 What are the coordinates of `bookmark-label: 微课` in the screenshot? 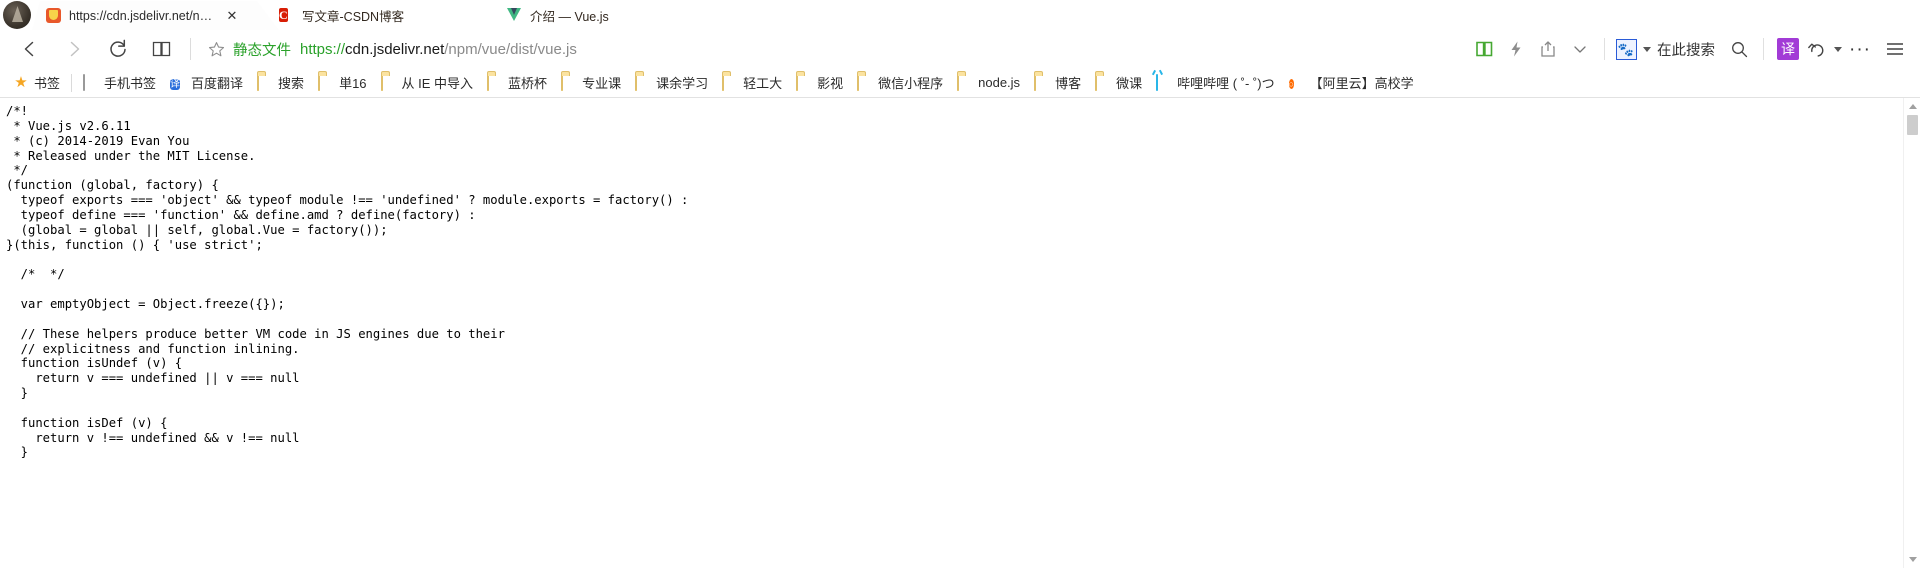 It's located at (1129, 83).